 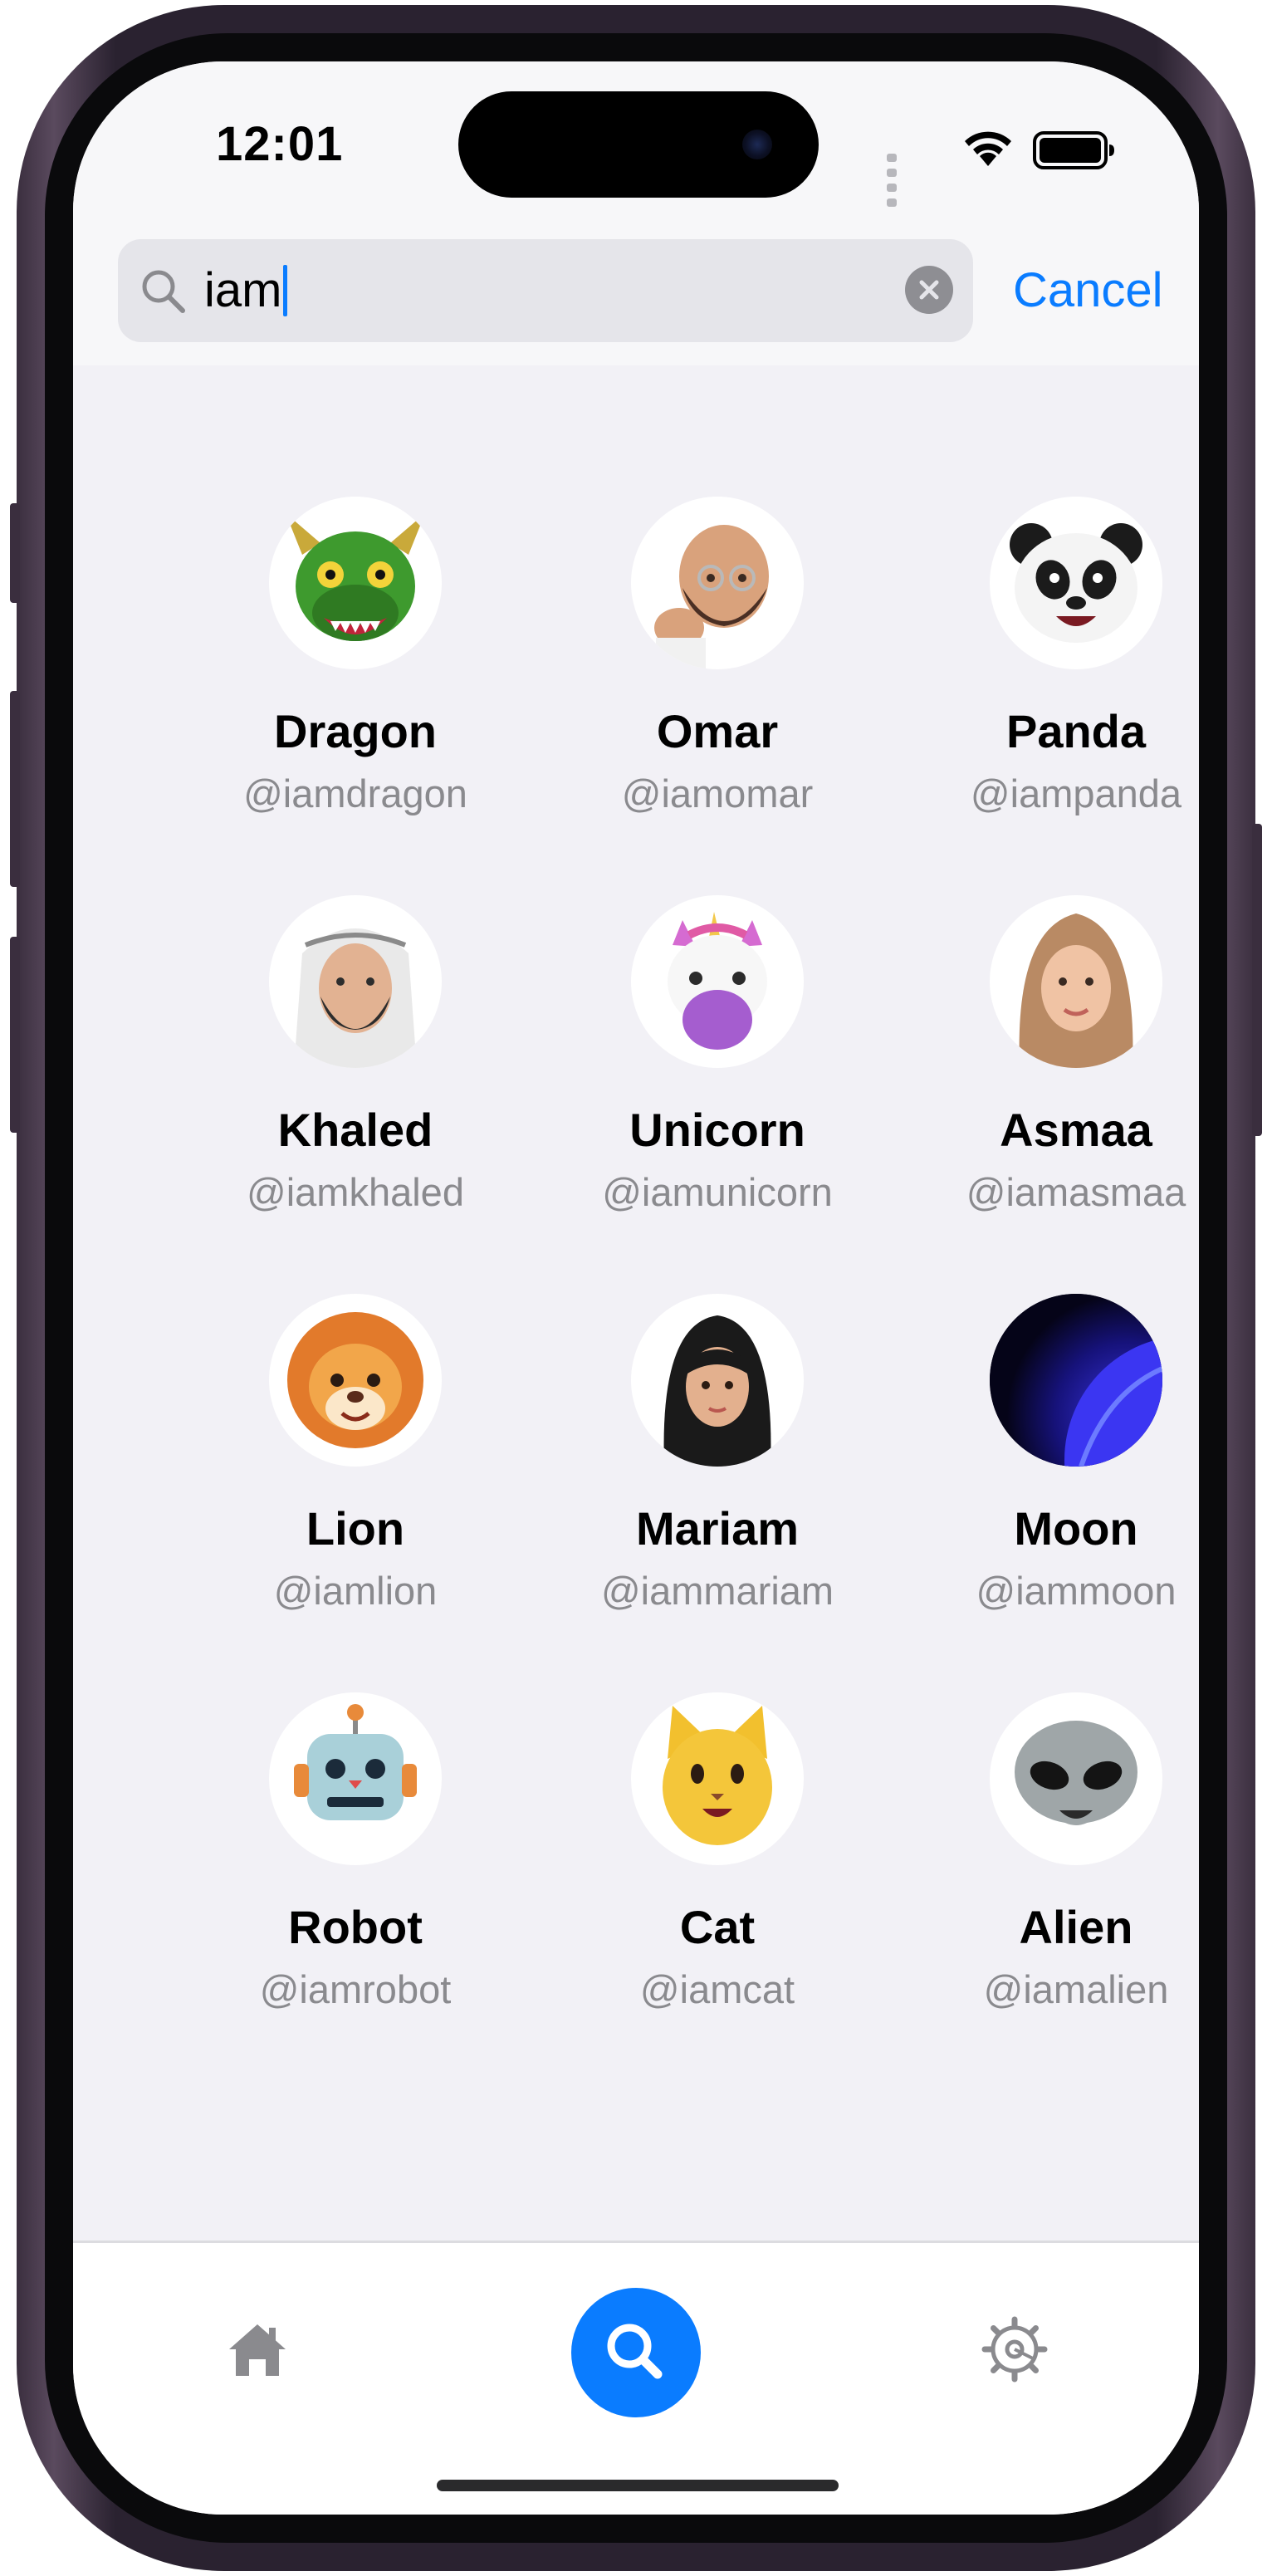 I want to click on result-card: Khaled @iamkhaled, so click(x=355, y=1070).